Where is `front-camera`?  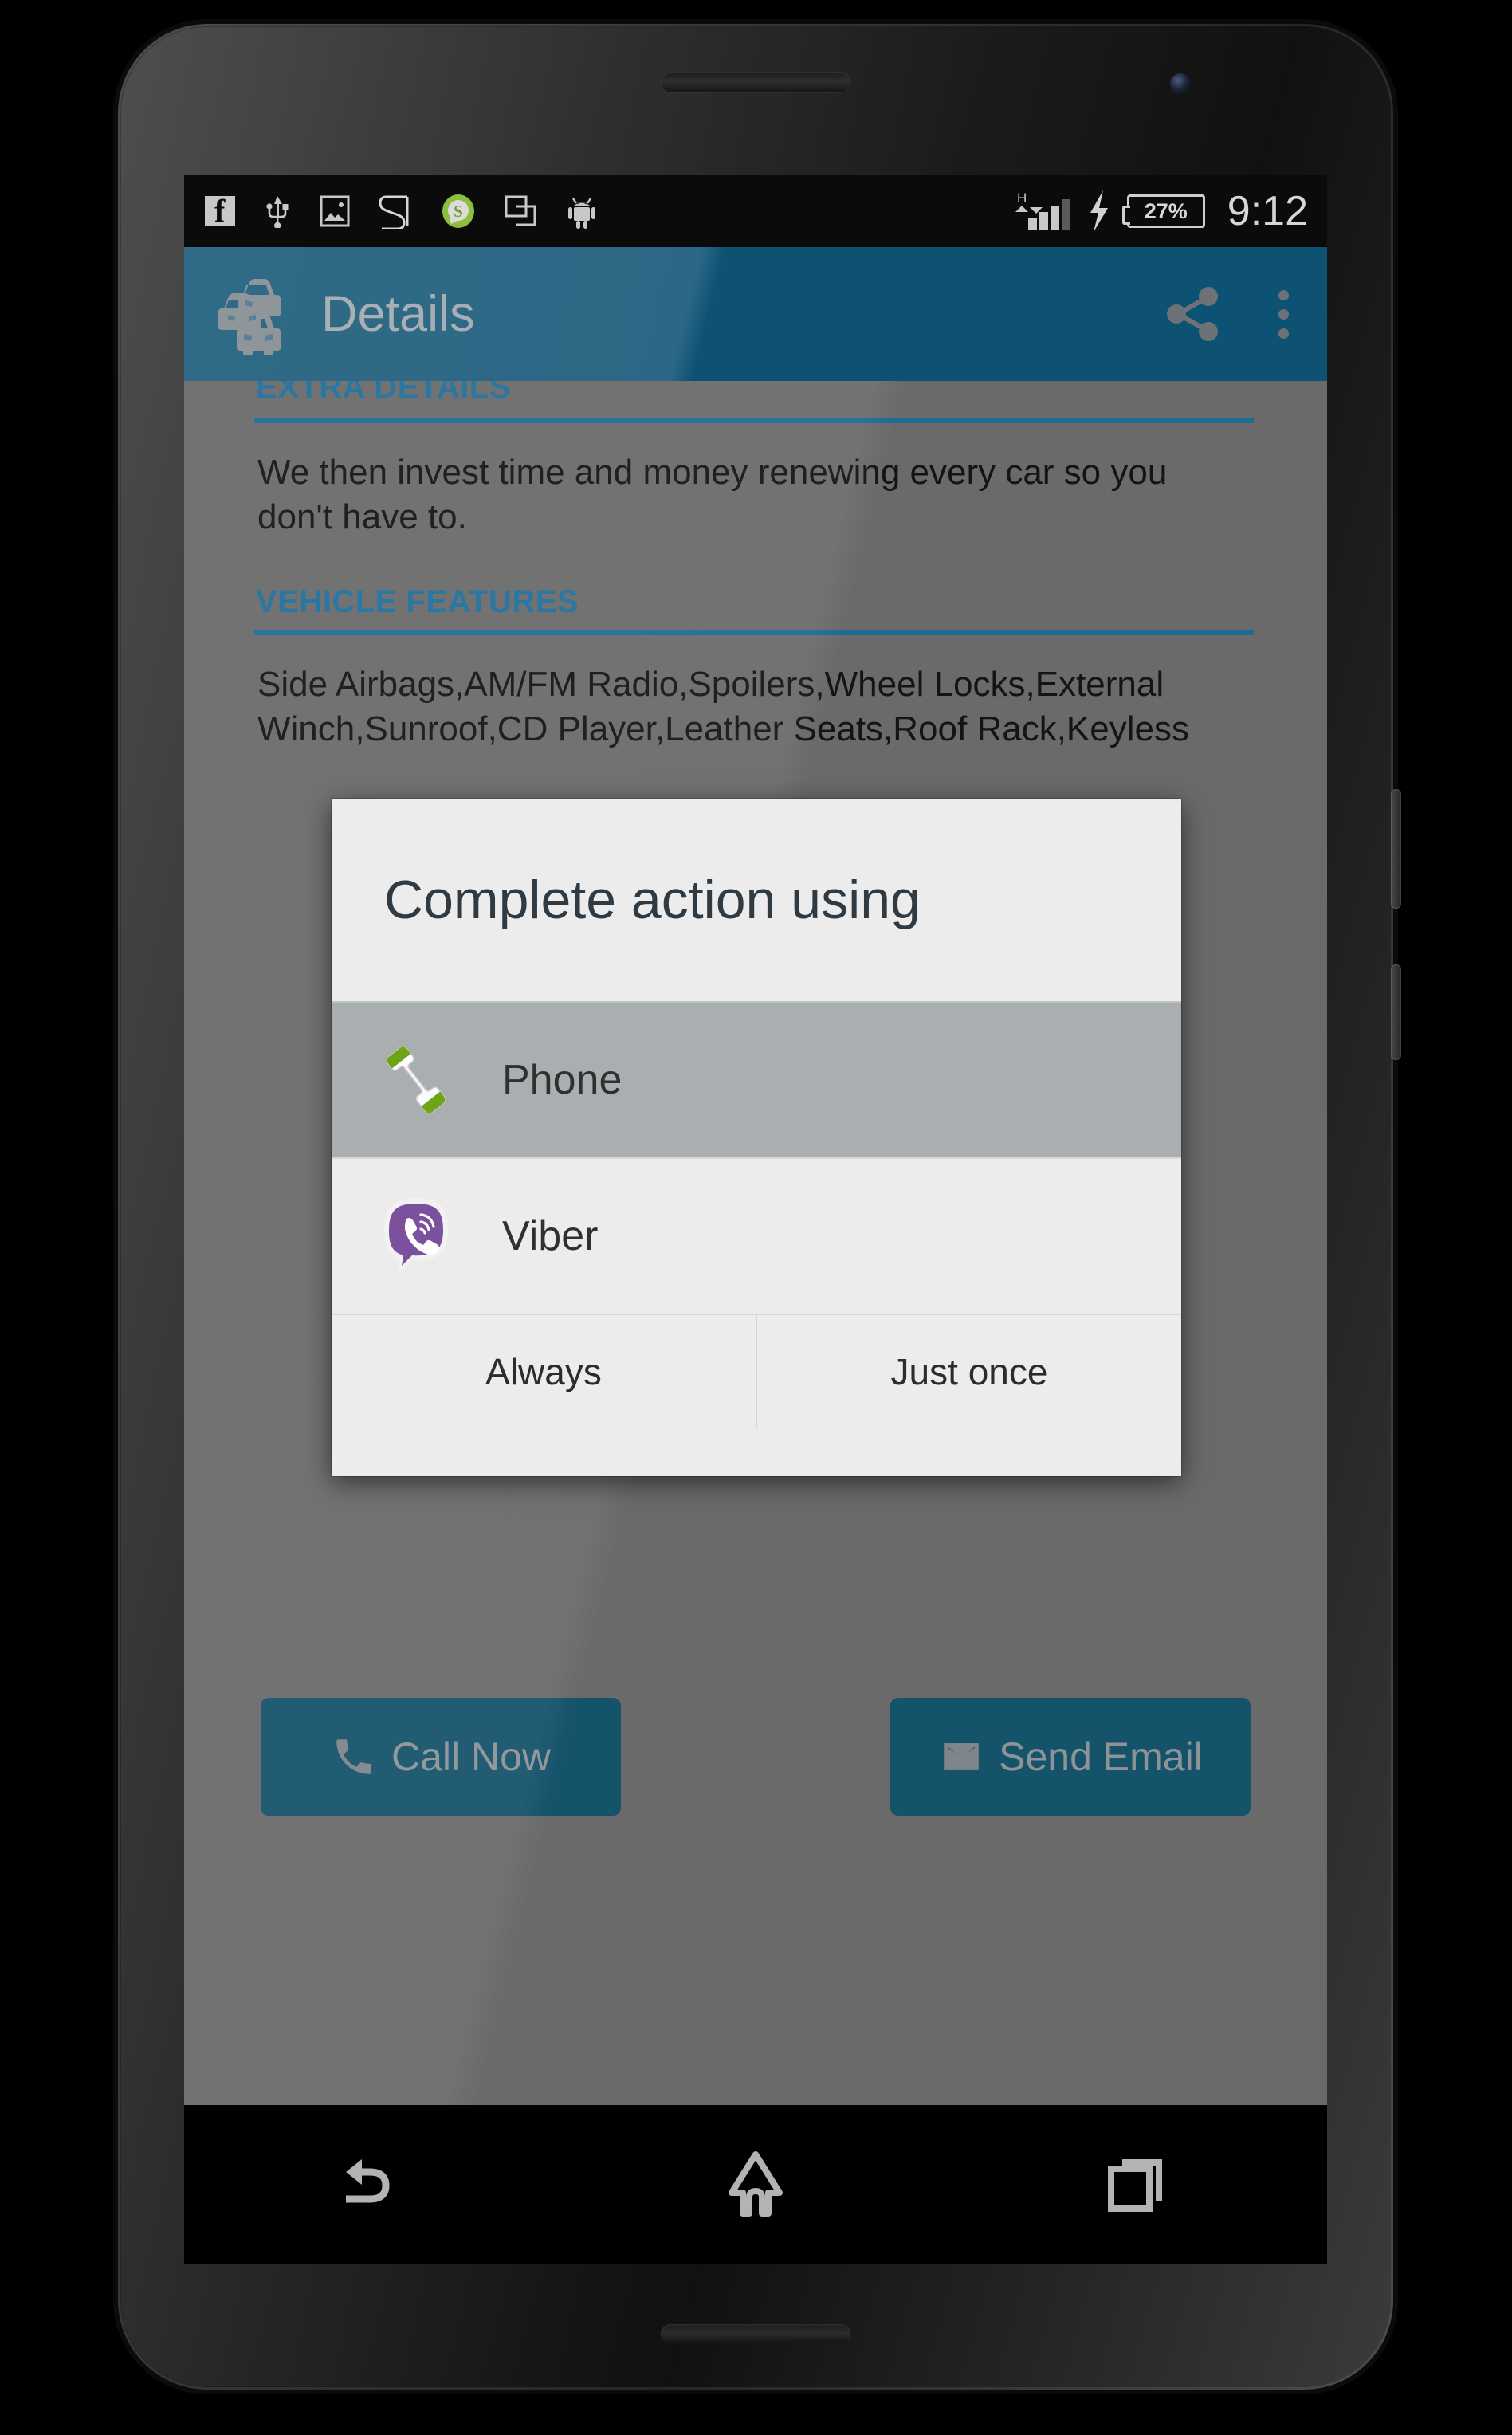 front-camera is located at coordinates (1180, 83).